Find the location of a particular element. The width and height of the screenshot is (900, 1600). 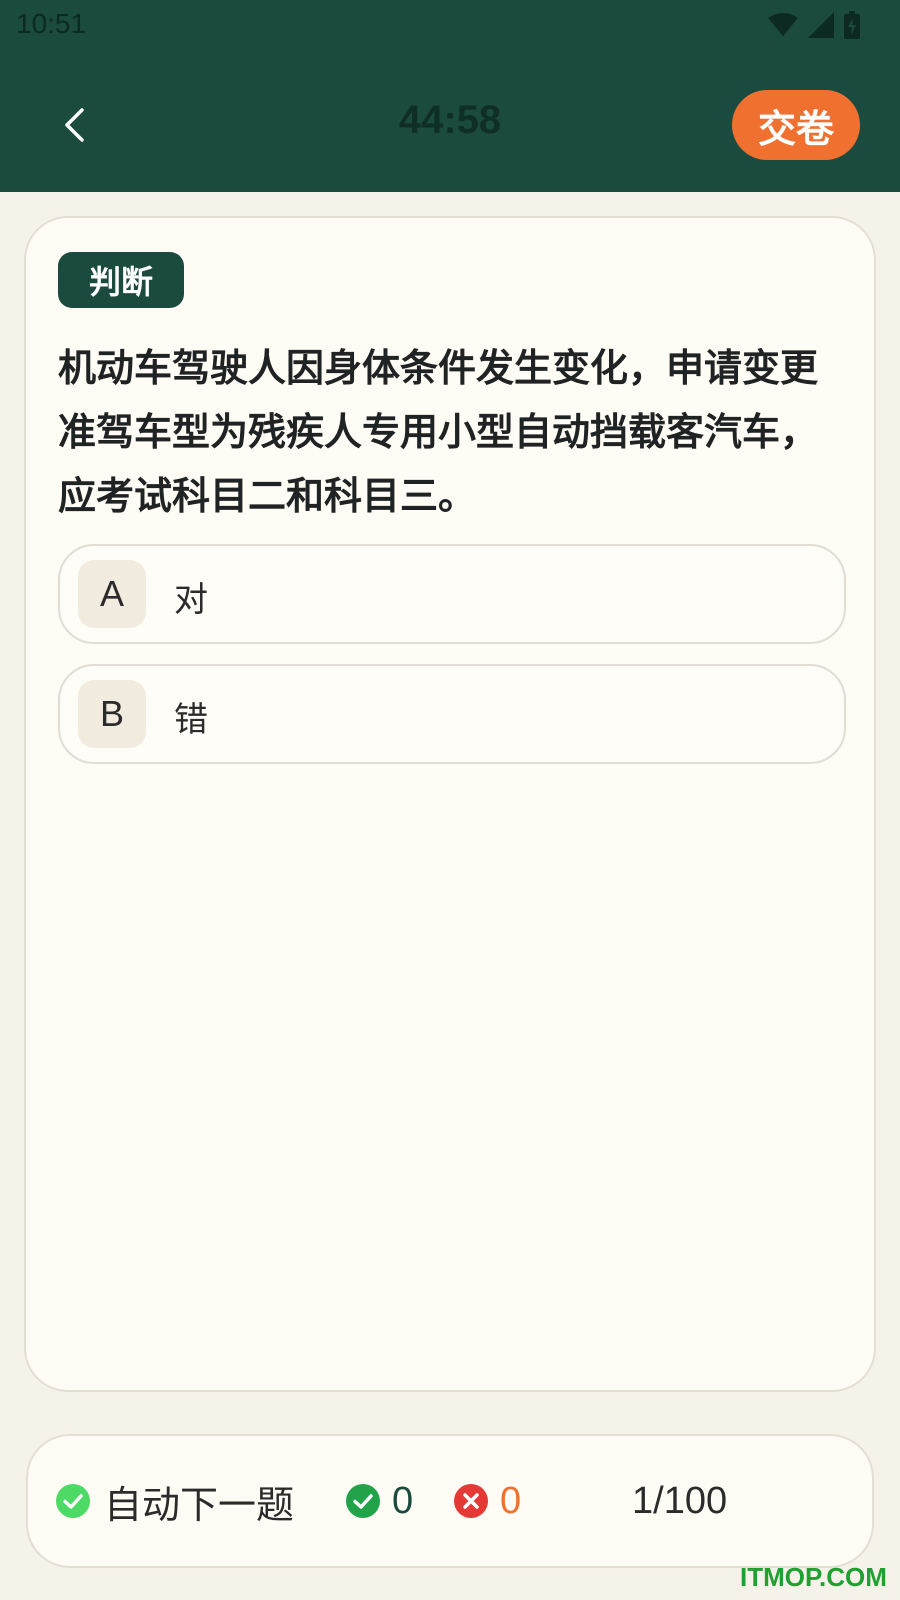

status-icons is located at coordinates (814, 25).